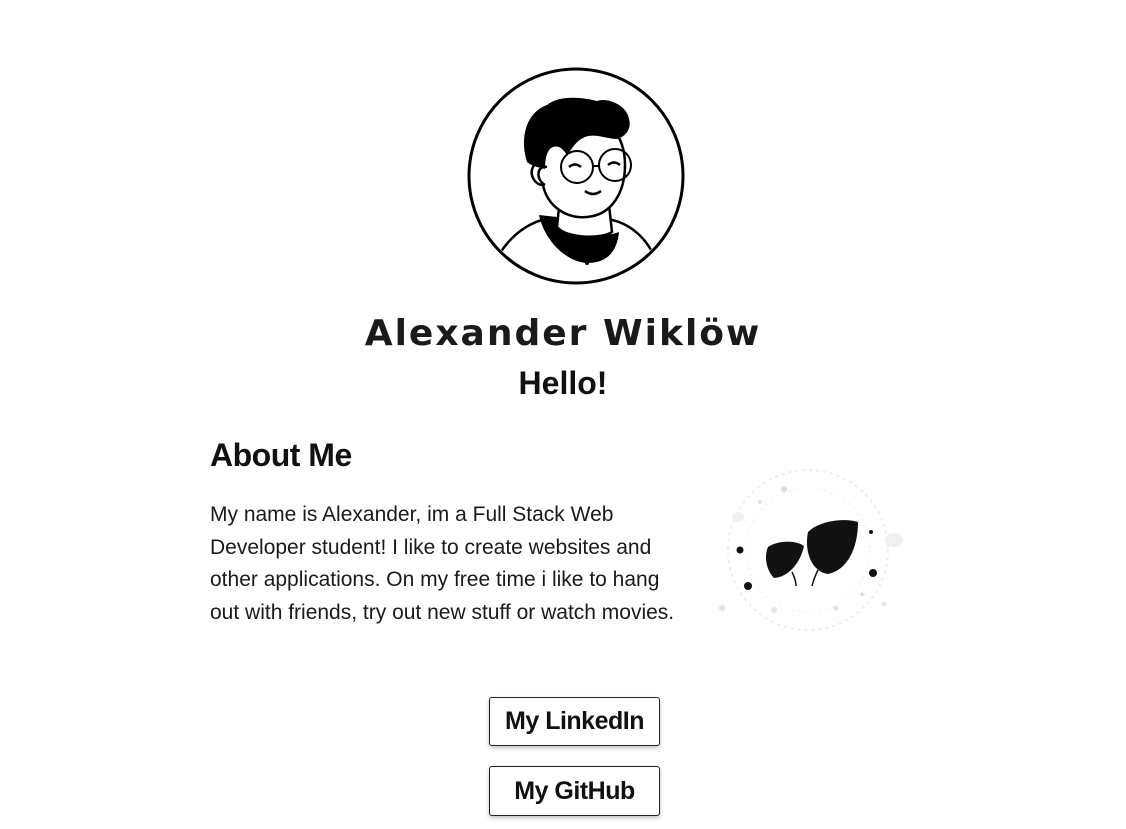 This screenshot has width=1126, height=829. Describe the element at coordinates (574, 791) in the screenshot. I see `github-button: My GitHub` at that location.